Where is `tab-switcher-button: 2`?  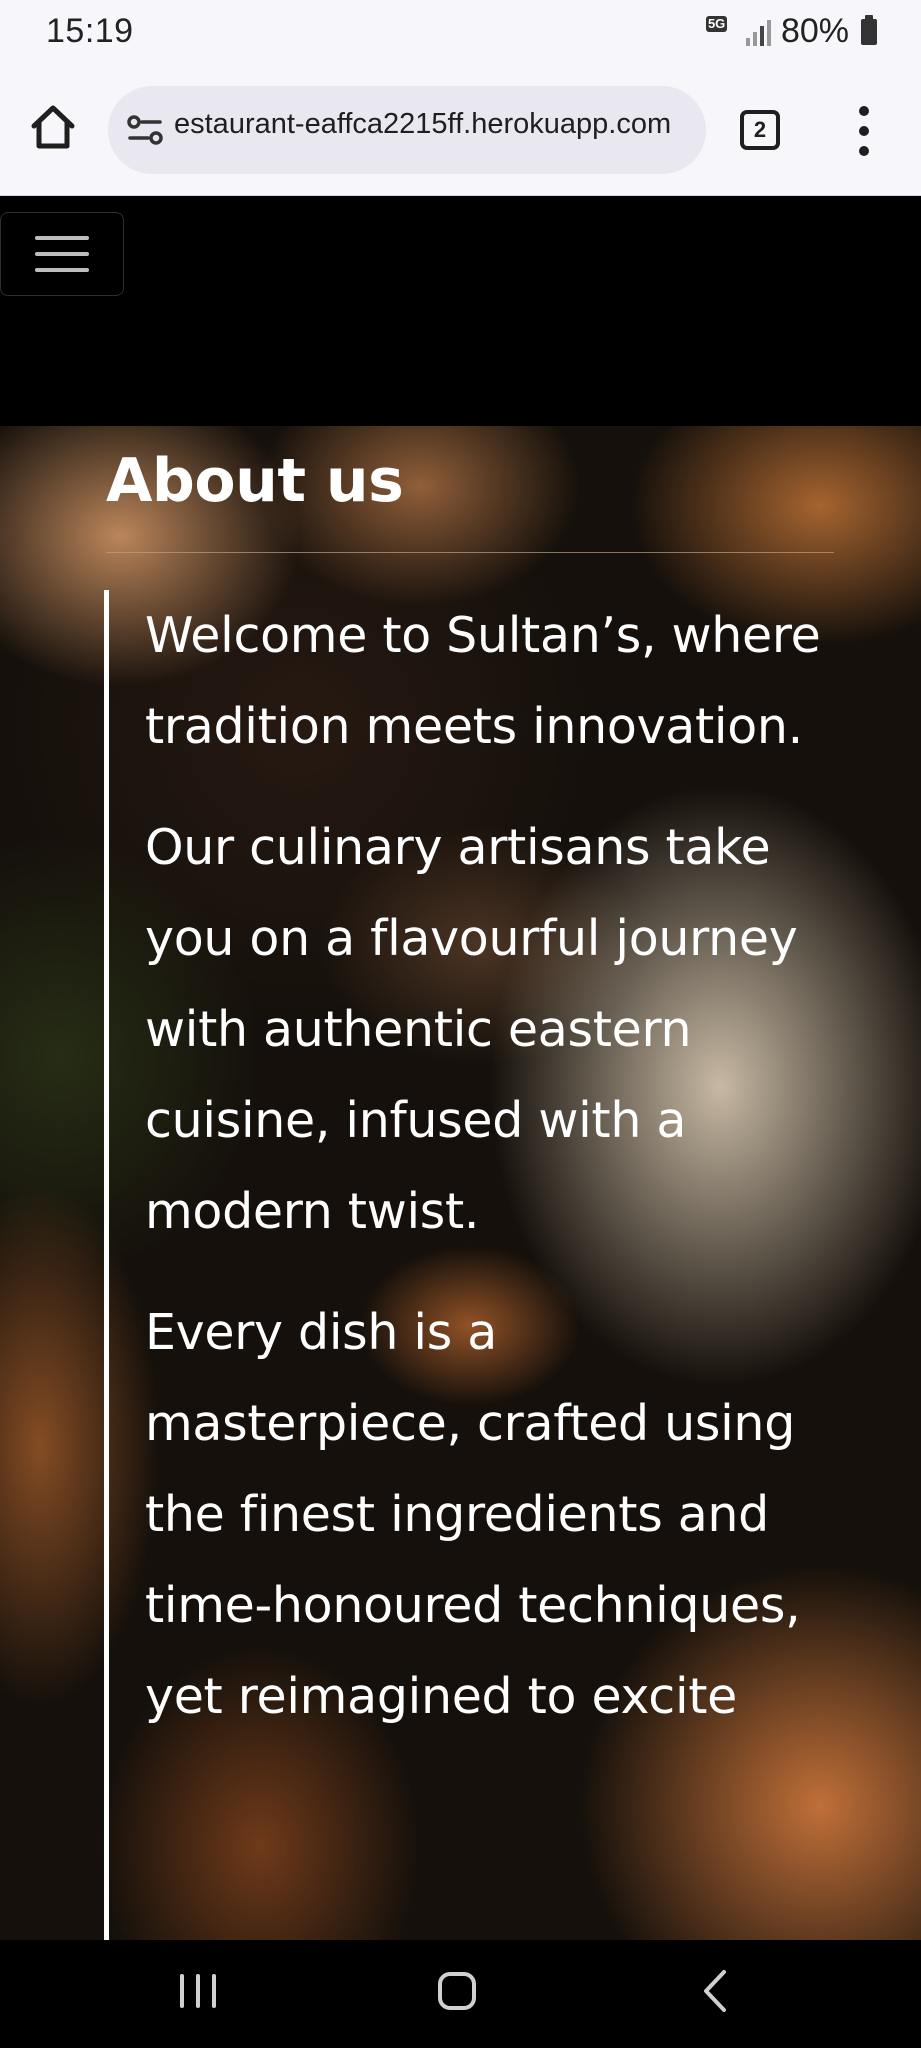
tab-switcher-button: 2 is located at coordinates (760, 130).